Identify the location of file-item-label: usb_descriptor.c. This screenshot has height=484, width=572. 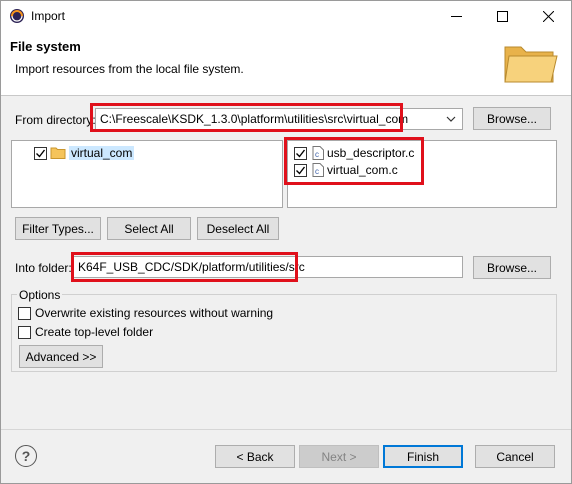
(371, 153).